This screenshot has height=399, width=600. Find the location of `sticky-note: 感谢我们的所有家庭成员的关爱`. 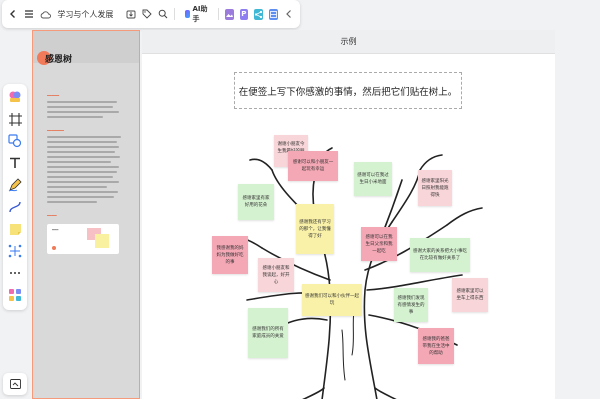

sticky-note: 感谢我们的所有家庭成员的关爱 is located at coordinates (268, 333).